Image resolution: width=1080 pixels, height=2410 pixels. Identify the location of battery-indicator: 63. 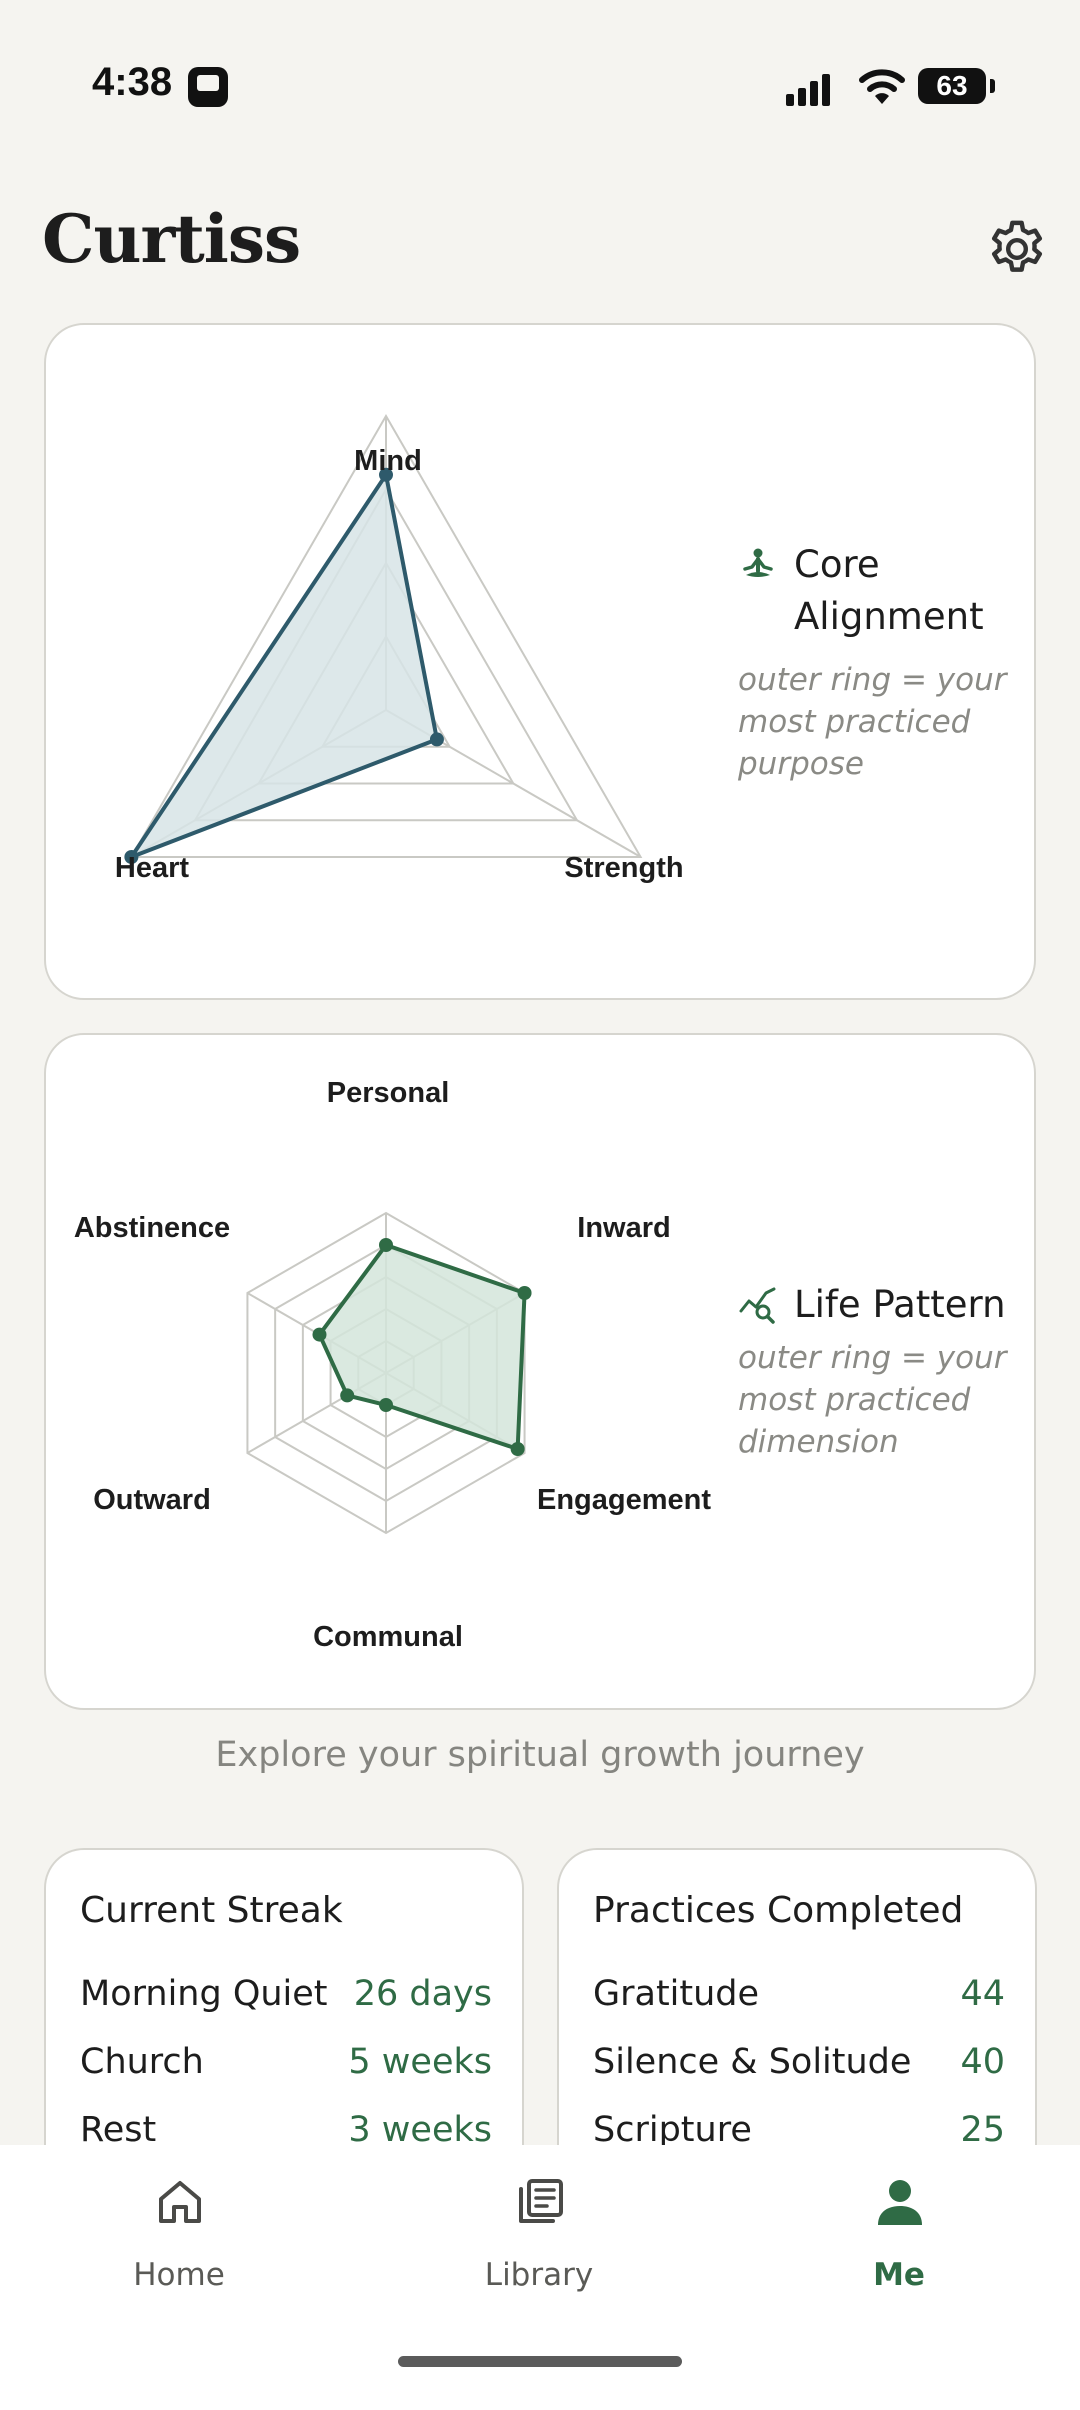
(956, 86).